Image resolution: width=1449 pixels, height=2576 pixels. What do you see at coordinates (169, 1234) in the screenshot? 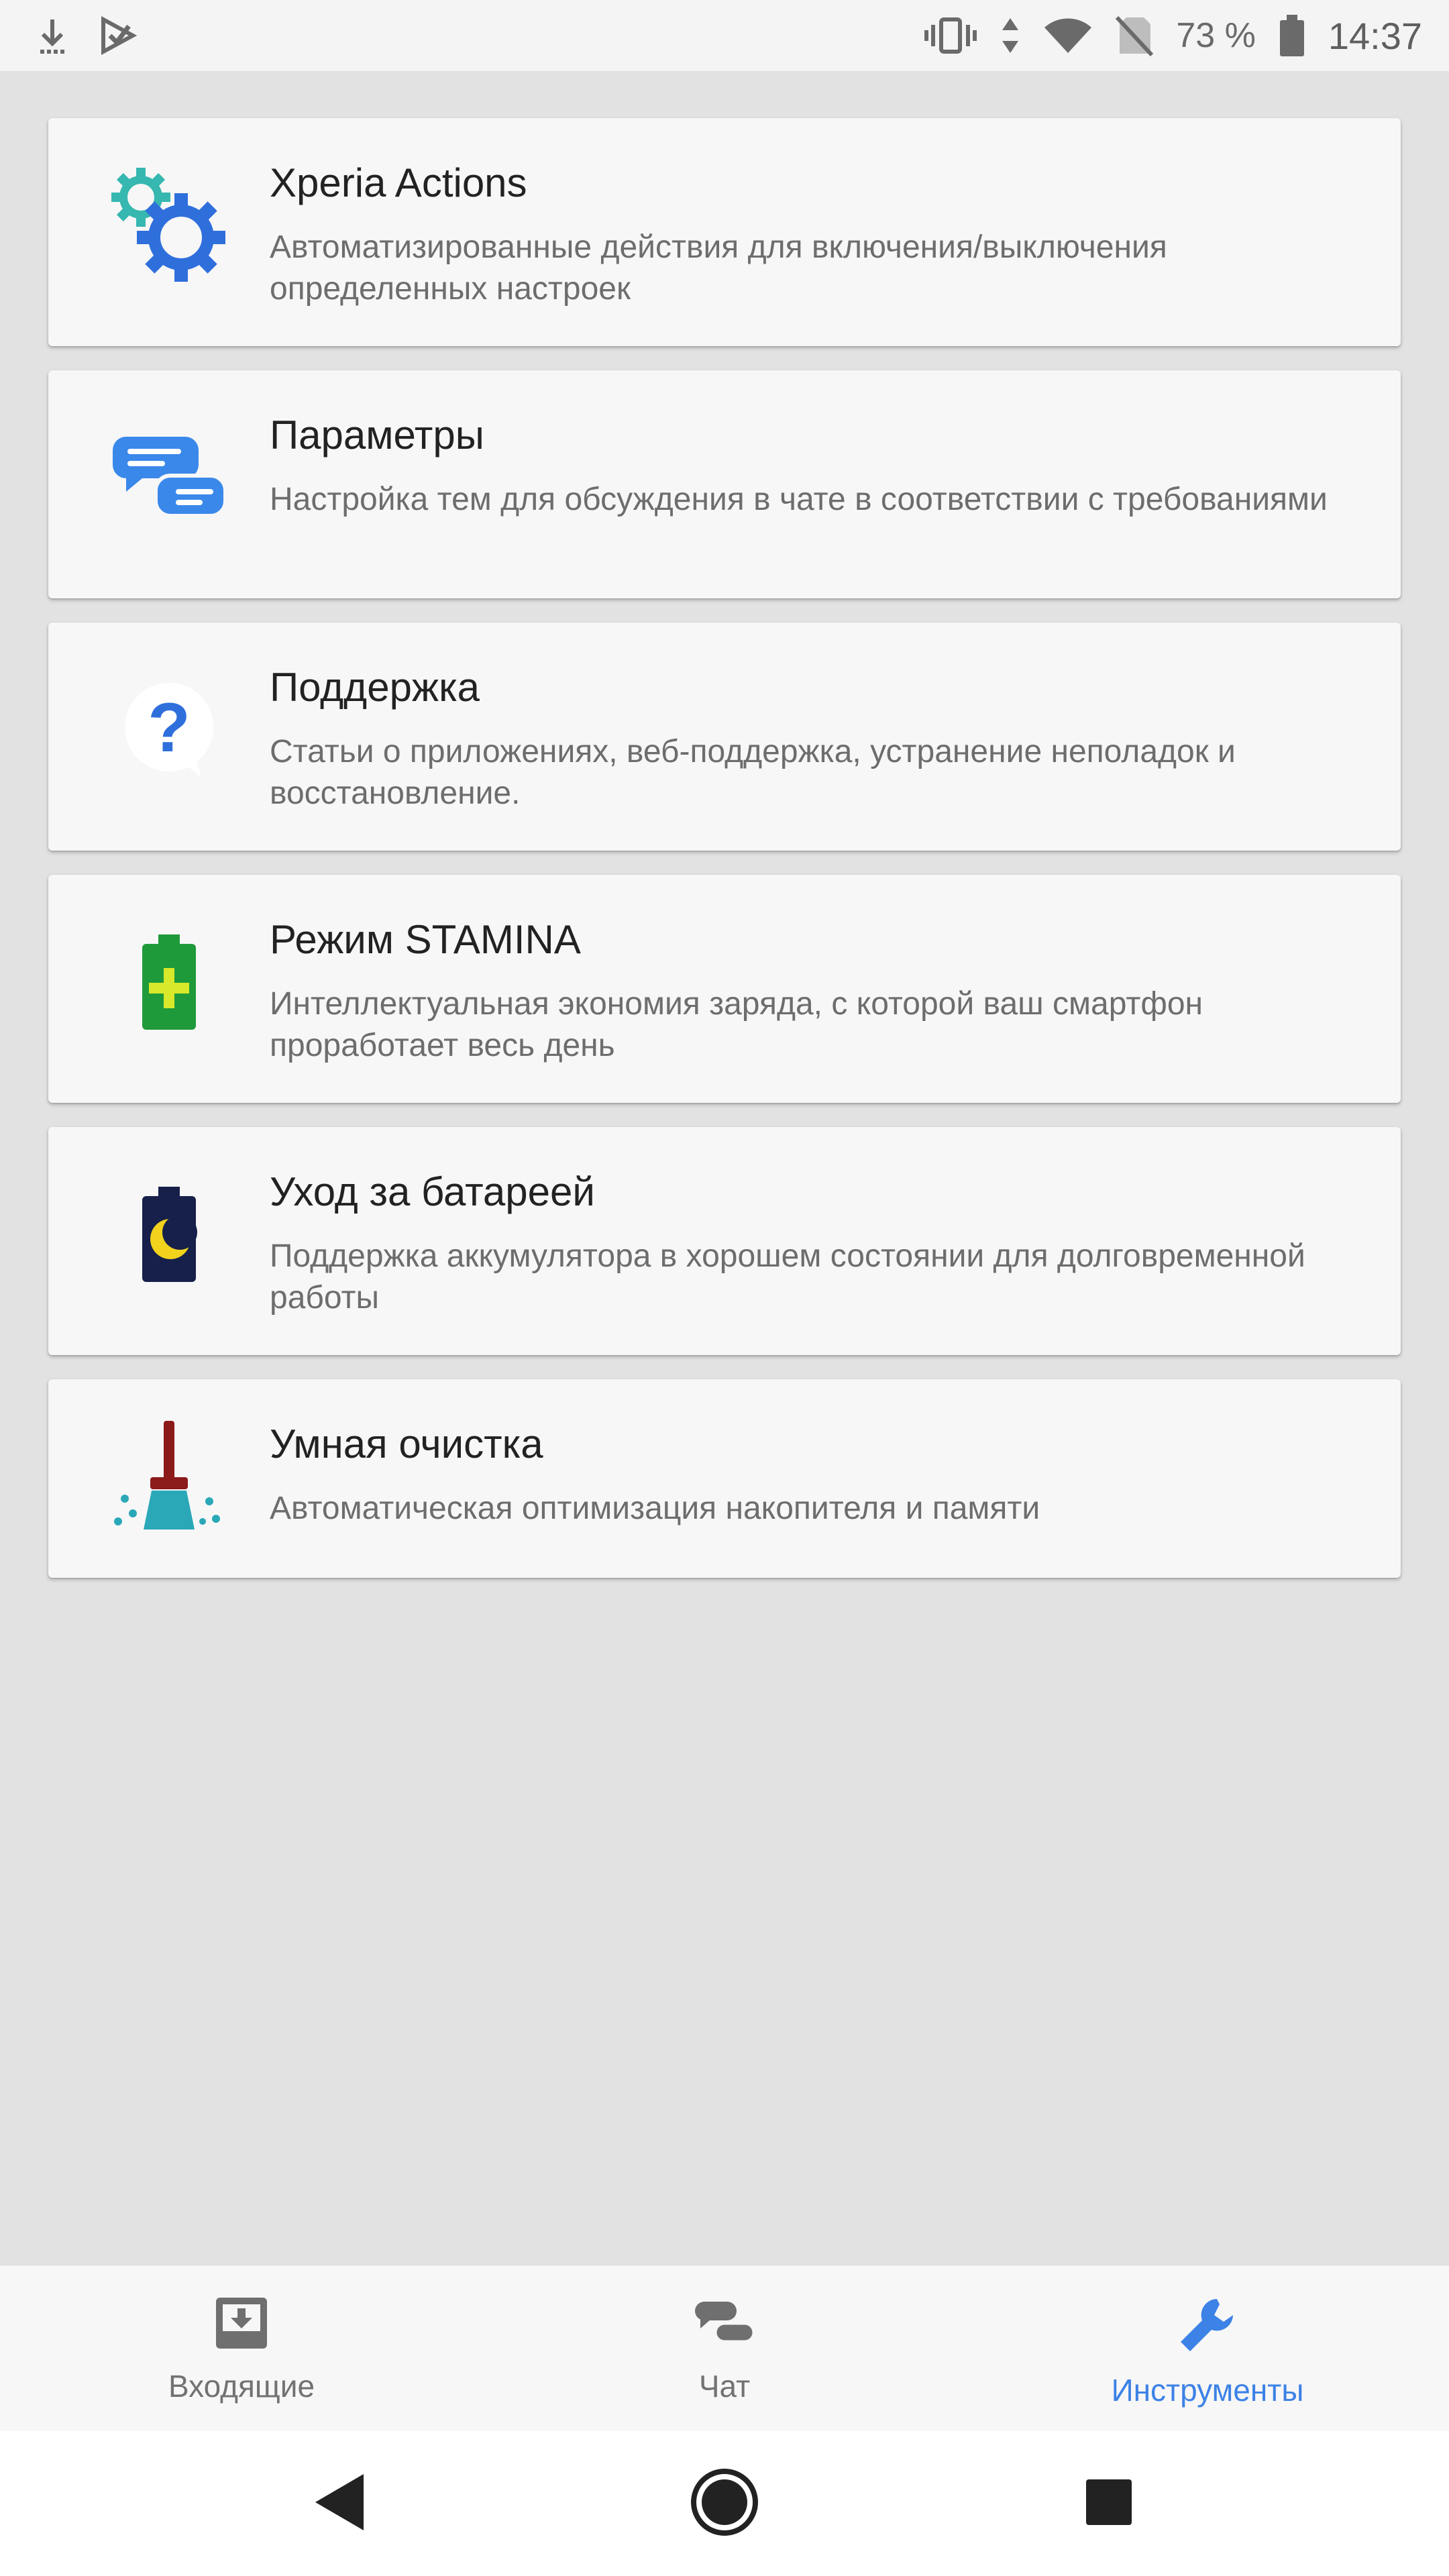
I see `battery-moon-icon` at bounding box center [169, 1234].